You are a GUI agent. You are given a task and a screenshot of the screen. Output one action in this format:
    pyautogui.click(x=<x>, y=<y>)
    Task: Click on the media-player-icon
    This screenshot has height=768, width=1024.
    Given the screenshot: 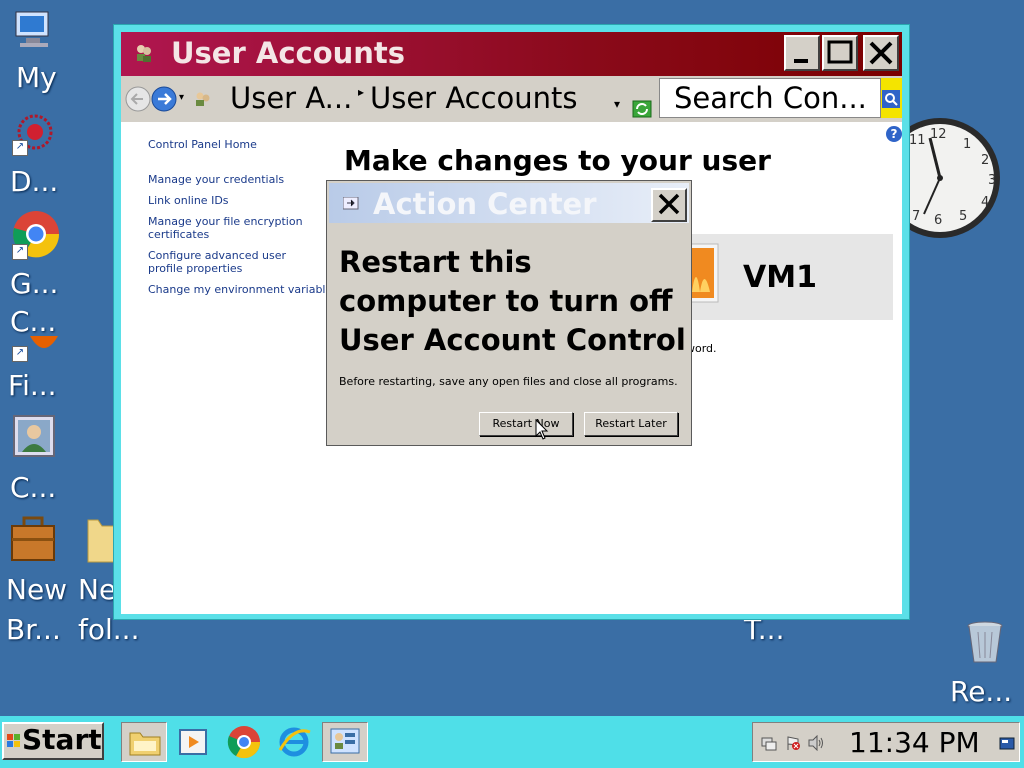 What is the action you would take?
    pyautogui.click(x=194, y=742)
    